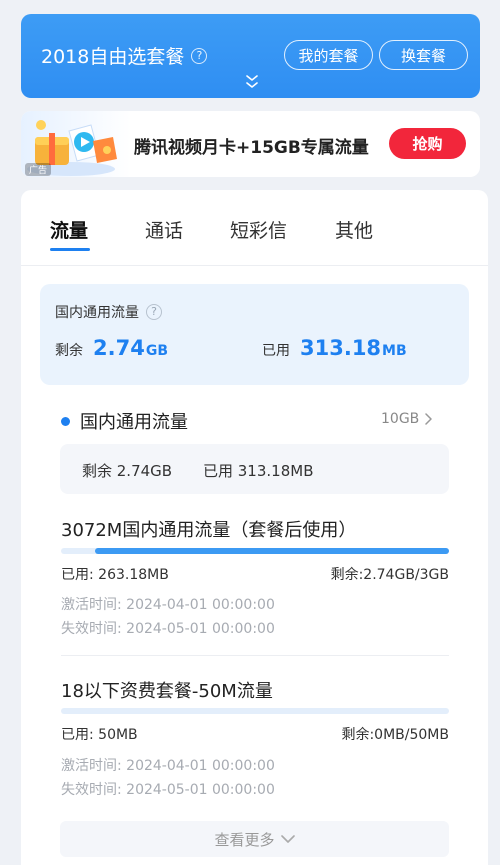 The width and height of the screenshot is (500, 865). Describe the element at coordinates (69, 229) in the screenshot. I see `tab-data: 流量` at that location.